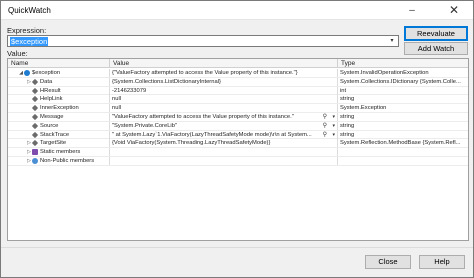 This screenshot has width=474, height=278. Describe the element at coordinates (237, 247) in the screenshot. I see `footer-separator` at that location.